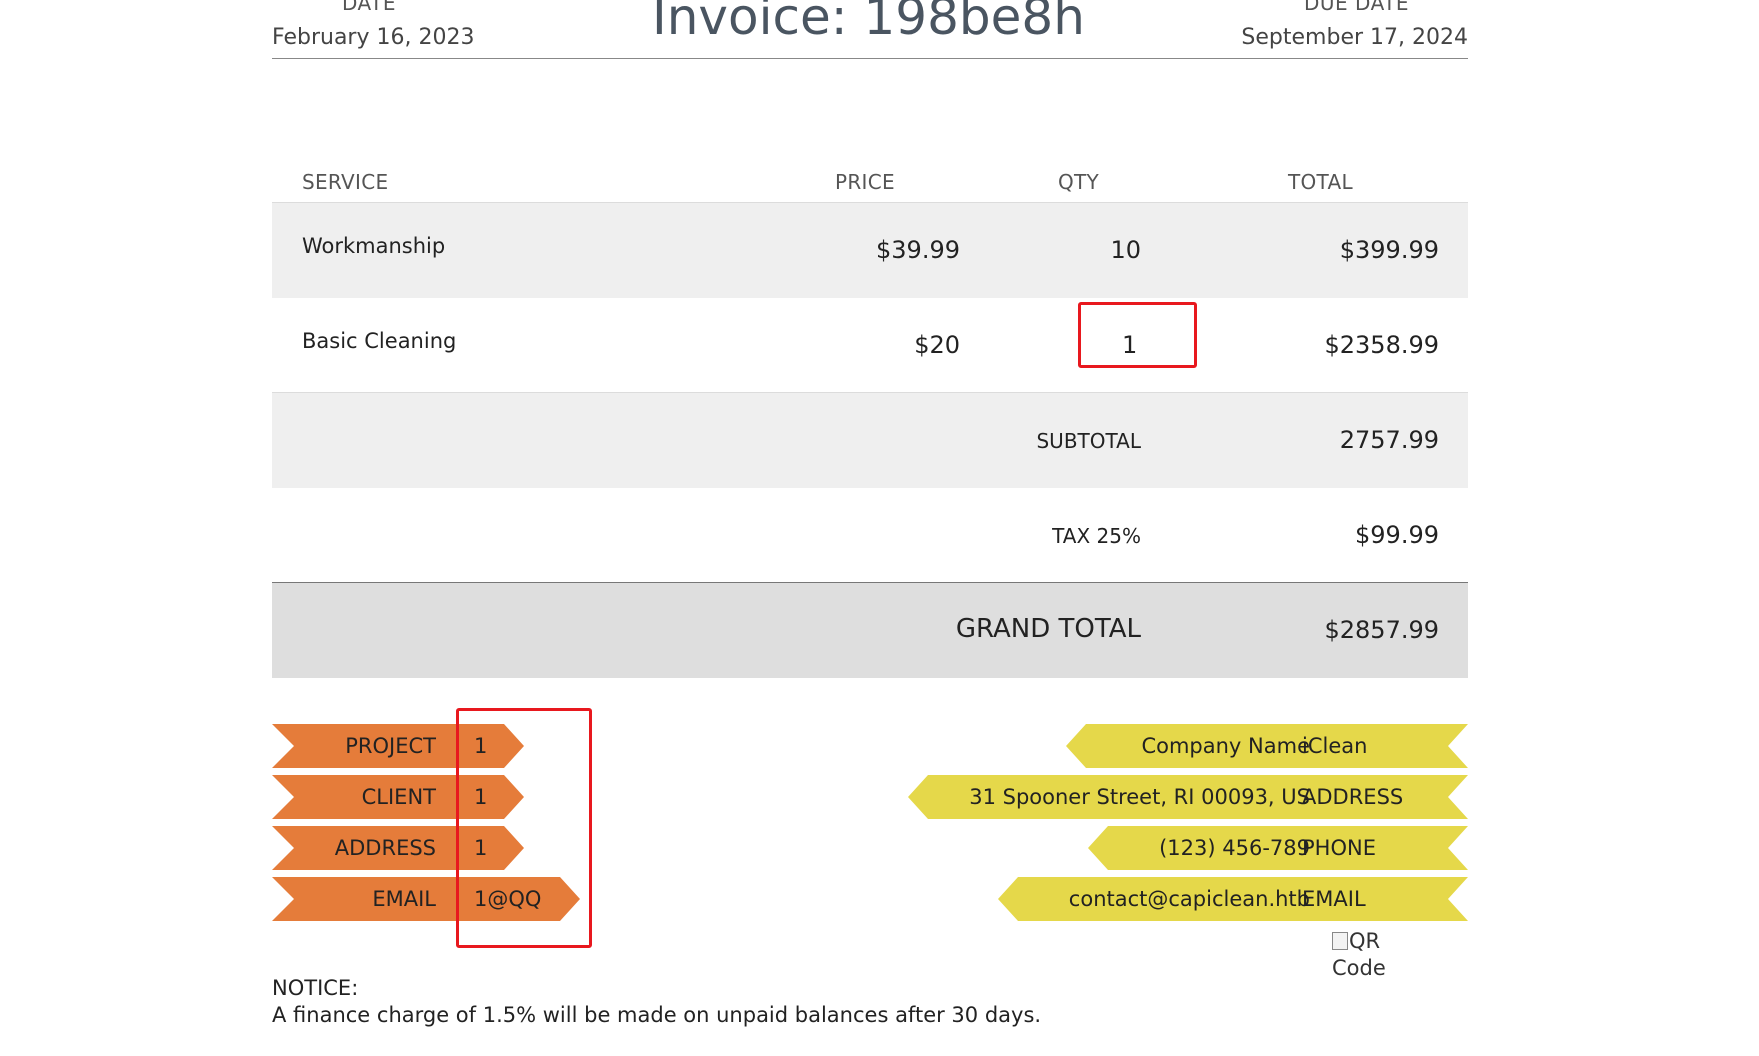 Image resolution: width=1759 pixels, height=1056 pixels. I want to click on tax-row, so click(870, 535).